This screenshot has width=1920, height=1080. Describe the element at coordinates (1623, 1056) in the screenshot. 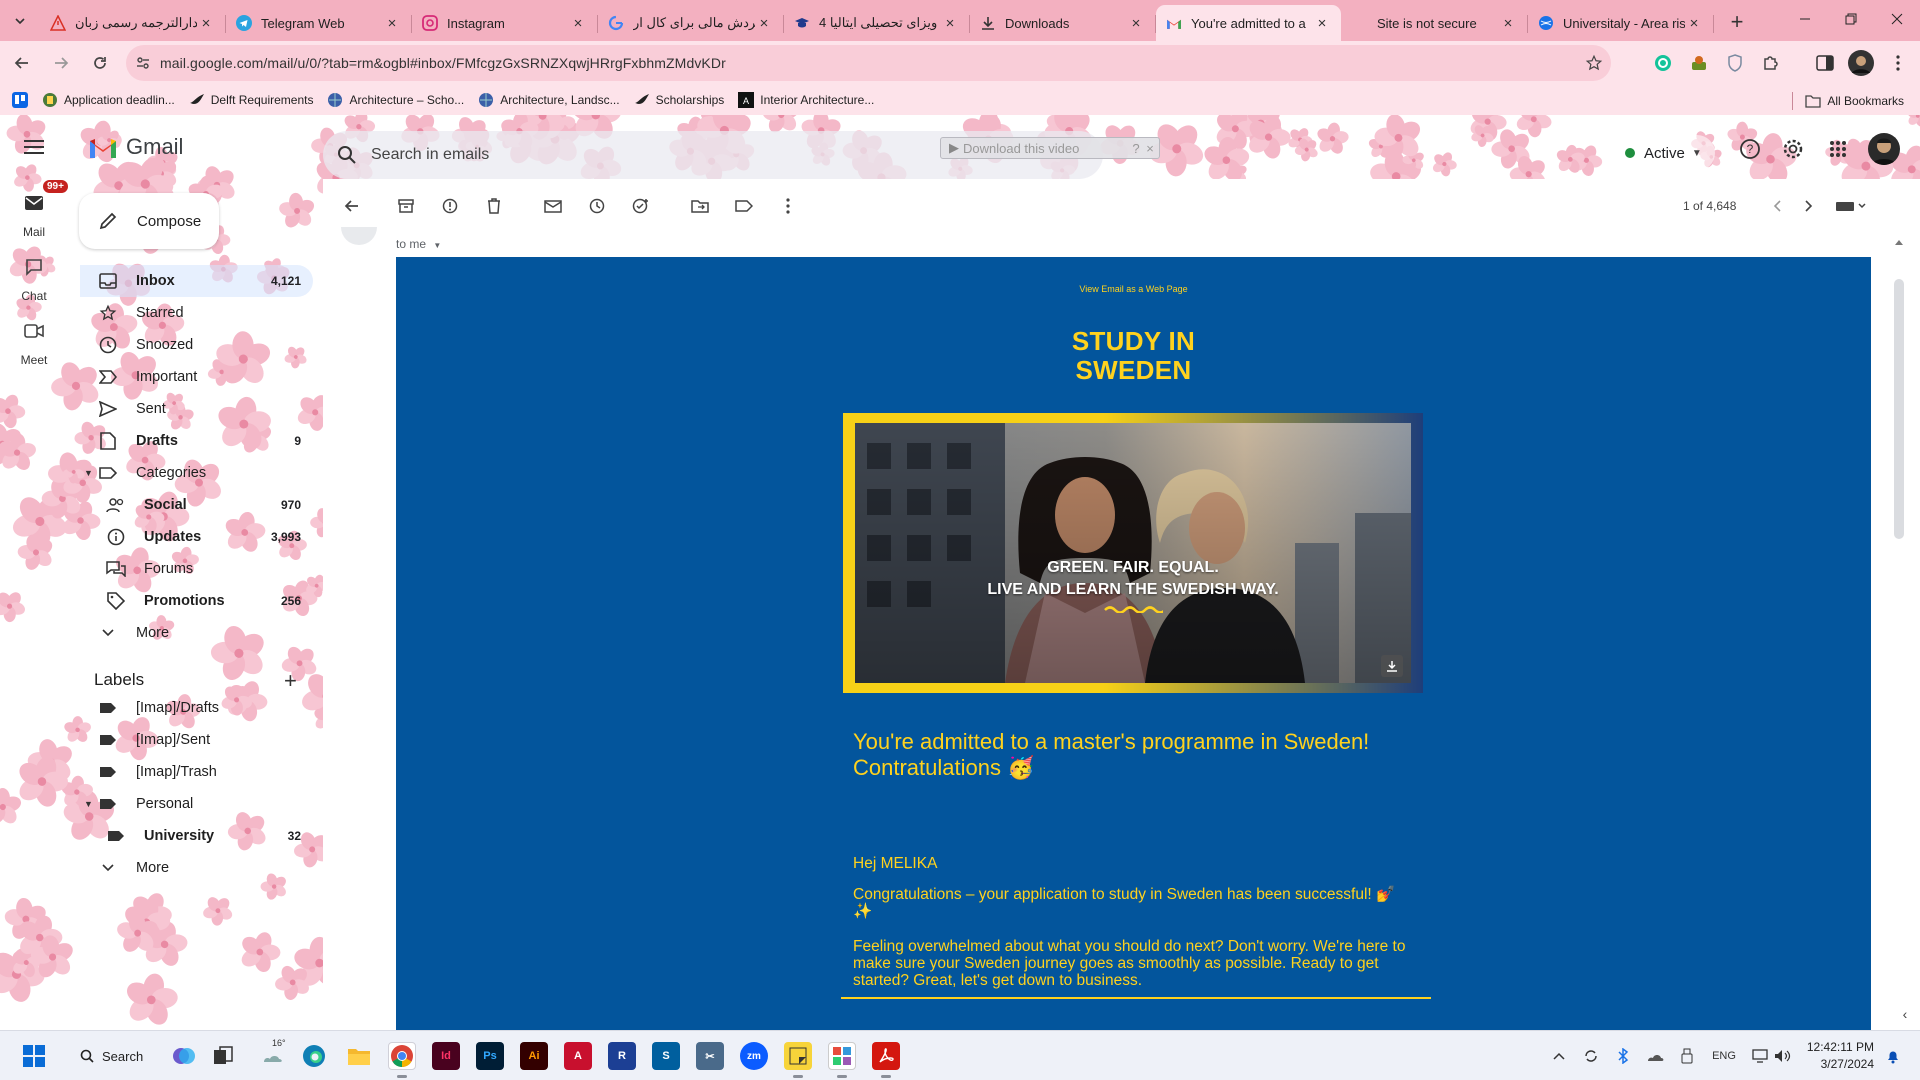

I see `bluetooth-icon` at that location.